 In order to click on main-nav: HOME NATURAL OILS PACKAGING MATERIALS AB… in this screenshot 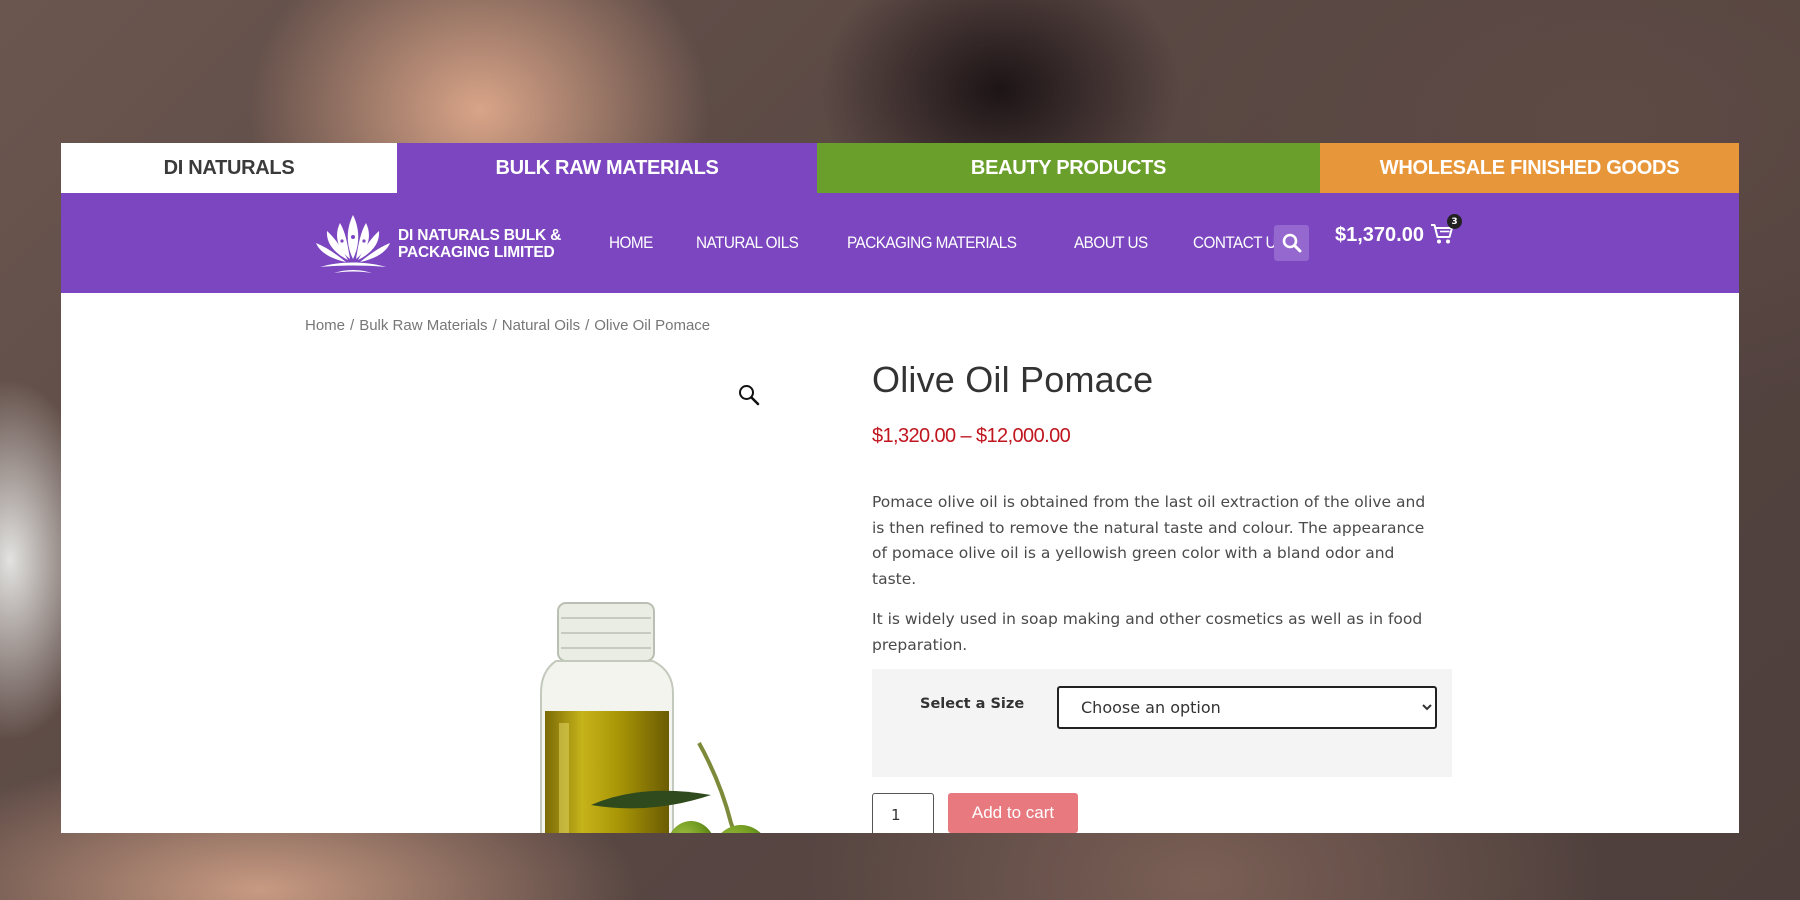, I will do `click(952, 243)`.